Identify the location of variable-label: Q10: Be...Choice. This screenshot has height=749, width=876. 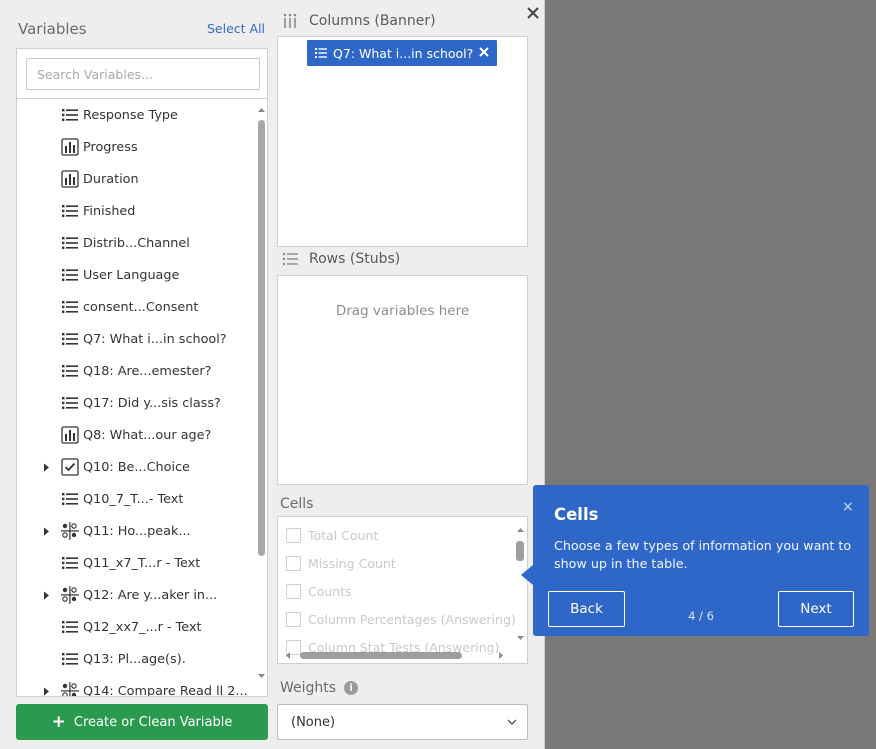
(136, 467).